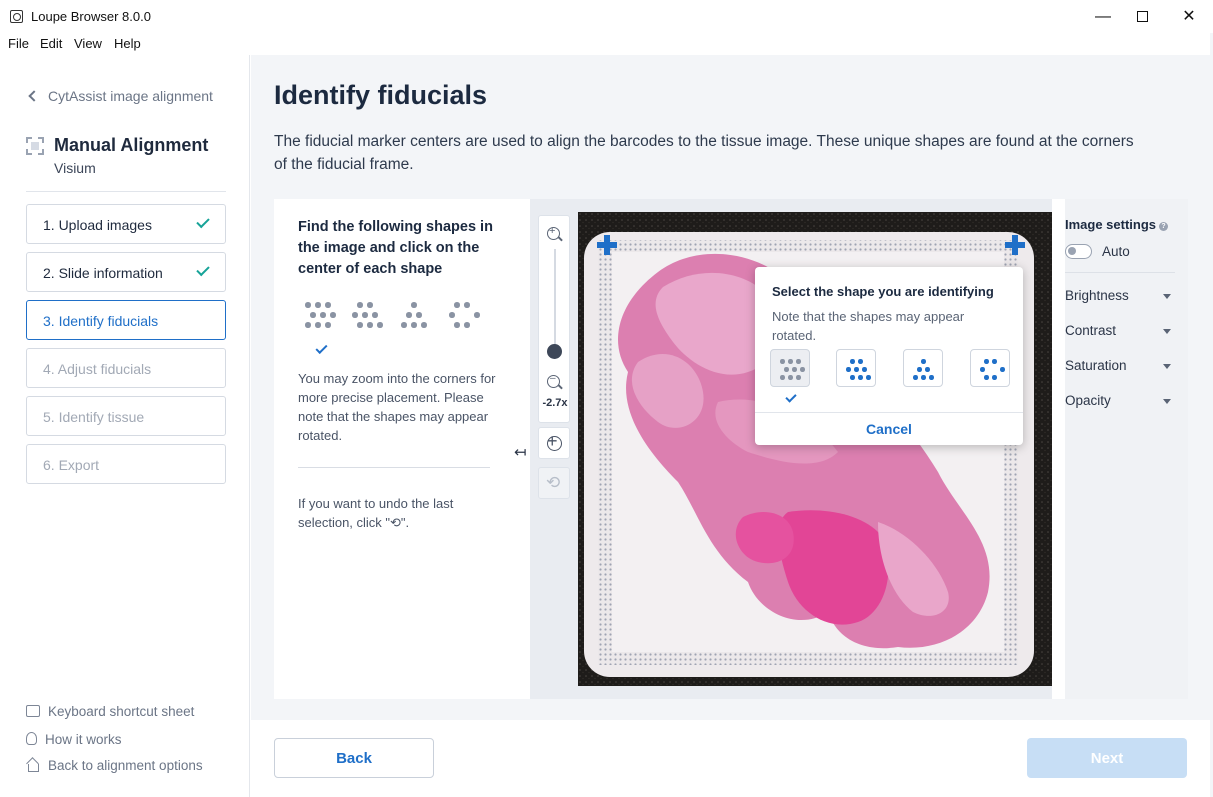 The width and height of the screenshot is (1213, 797). What do you see at coordinates (1078, 251) in the screenshot?
I see `auto-toggle` at bounding box center [1078, 251].